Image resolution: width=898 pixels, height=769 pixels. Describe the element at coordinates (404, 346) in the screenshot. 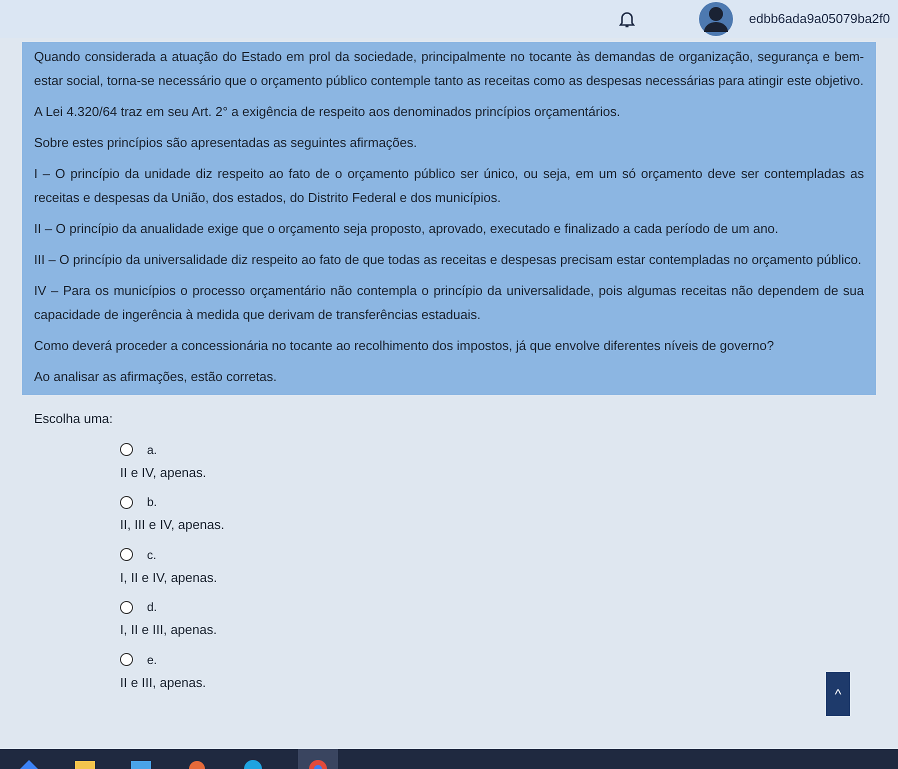

I see `question-text: Como deverá proceder a concessionária no tocante ao recolhimento dos impostos, já que envolve diferentes níveis de governo?` at that location.